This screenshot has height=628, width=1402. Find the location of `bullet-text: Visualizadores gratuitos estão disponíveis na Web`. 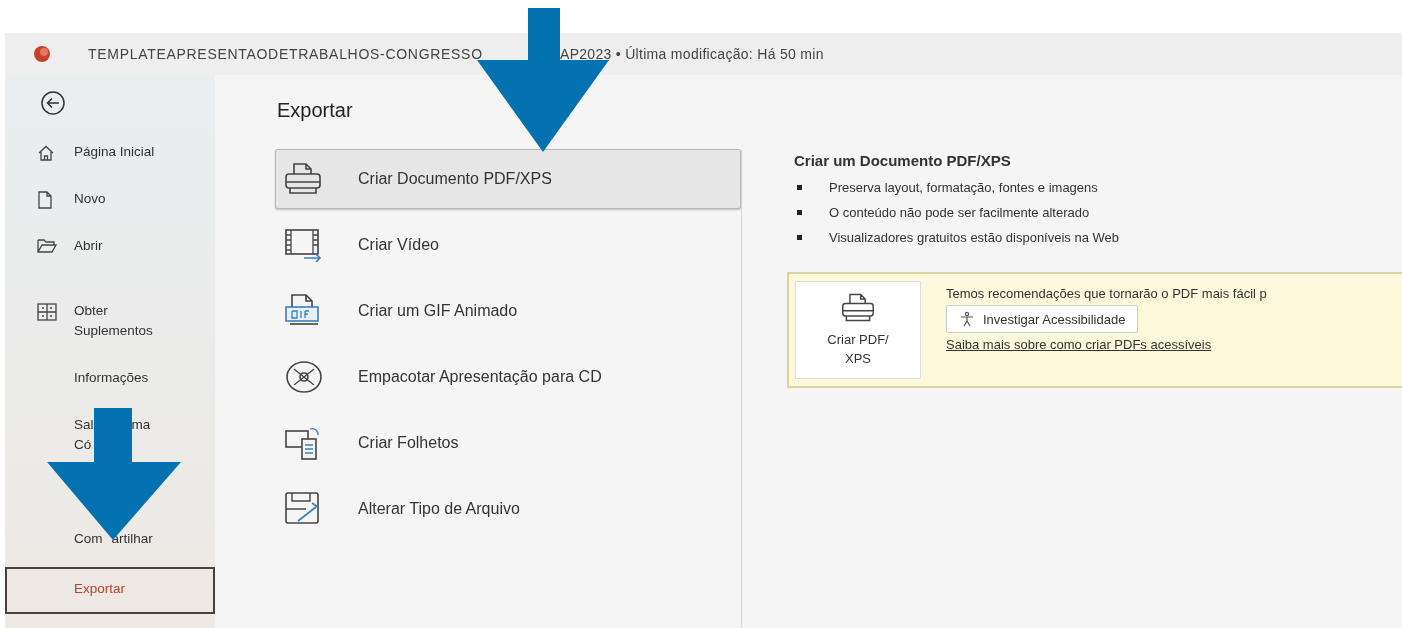

bullet-text: Visualizadores gratuitos estão disponíveis na Web is located at coordinates (974, 237).